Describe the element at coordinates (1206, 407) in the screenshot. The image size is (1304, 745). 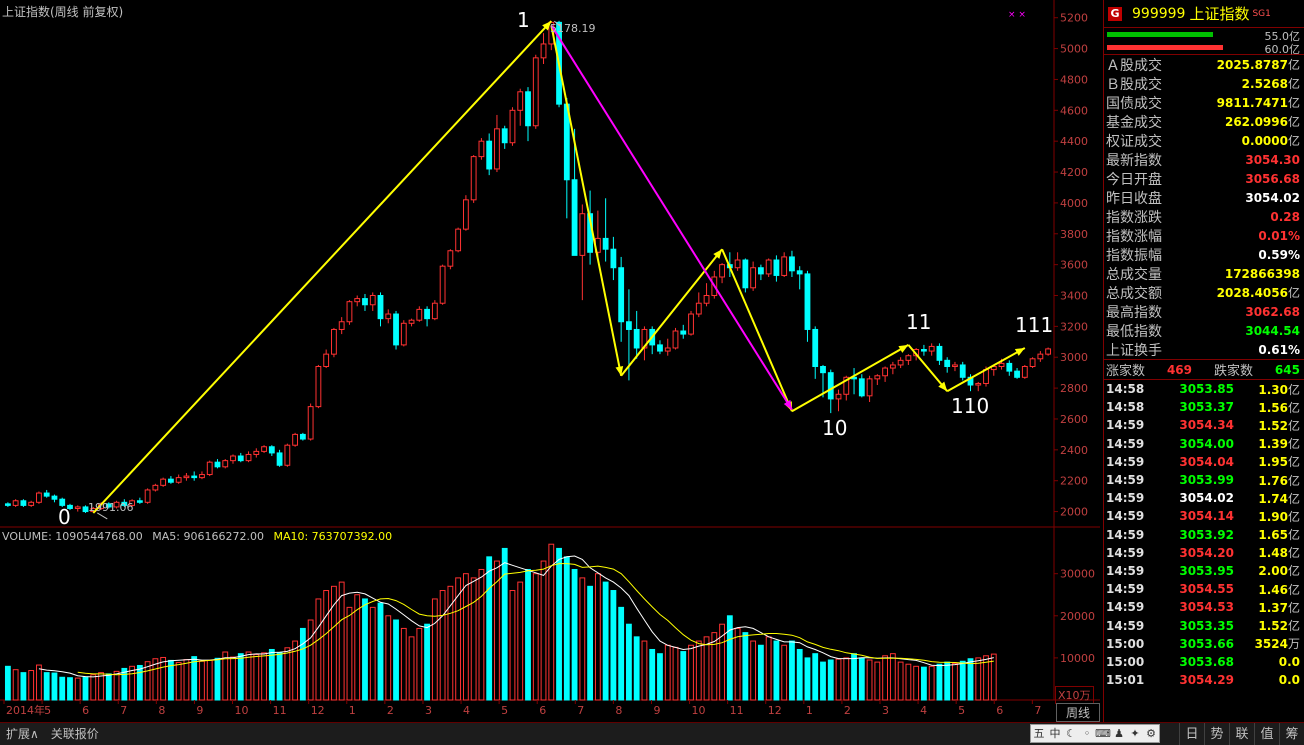
I see `tick-price: 3053.37` at that location.